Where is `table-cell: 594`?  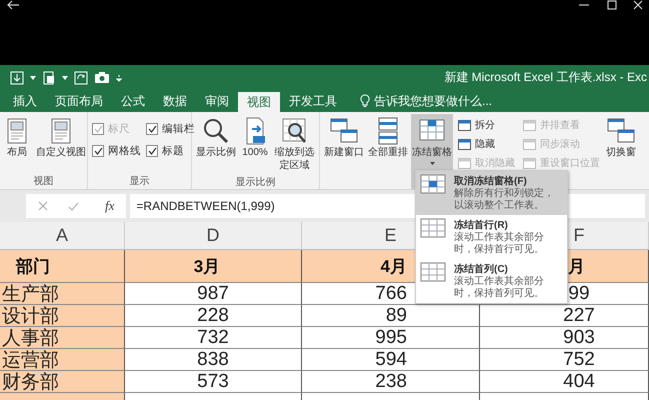 table-cell: 594 is located at coordinates (391, 360).